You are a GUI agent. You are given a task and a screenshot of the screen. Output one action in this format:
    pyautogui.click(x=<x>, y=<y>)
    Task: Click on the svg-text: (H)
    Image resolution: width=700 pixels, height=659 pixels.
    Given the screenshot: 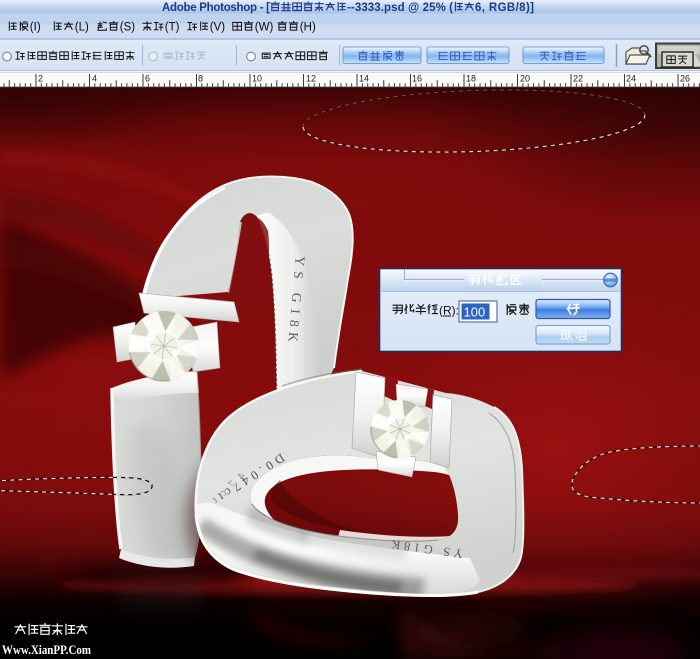 What is the action you would take?
    pyautogui.click(x=308, y=27)
    